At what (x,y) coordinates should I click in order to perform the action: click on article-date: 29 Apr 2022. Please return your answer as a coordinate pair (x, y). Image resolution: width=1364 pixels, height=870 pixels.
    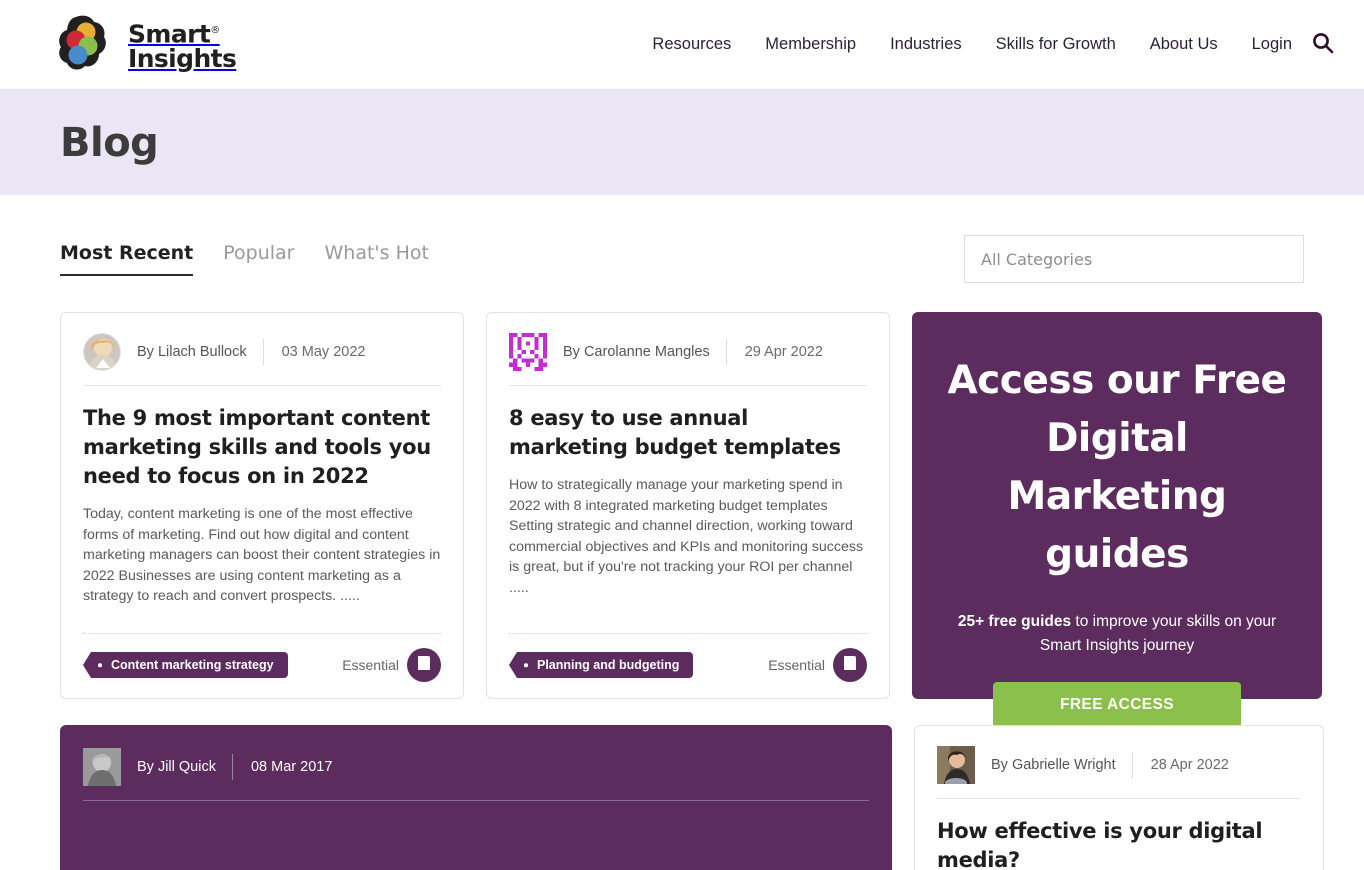
    Looking at the image, I should click on (783, 352).